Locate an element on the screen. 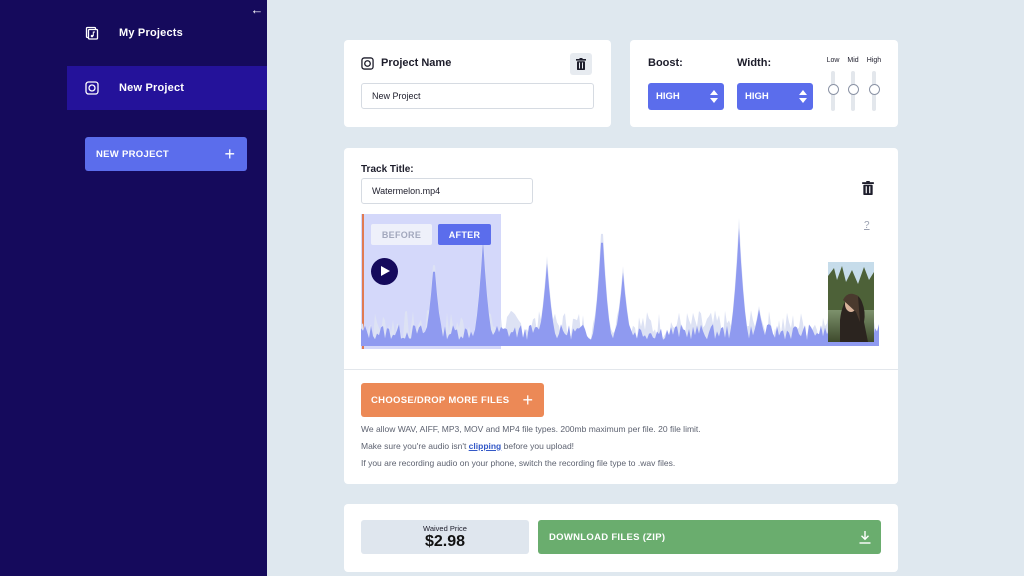 The height and width of the screenshot is (576, 1024). after-button: AFTER is located at coordinates (464, 234).